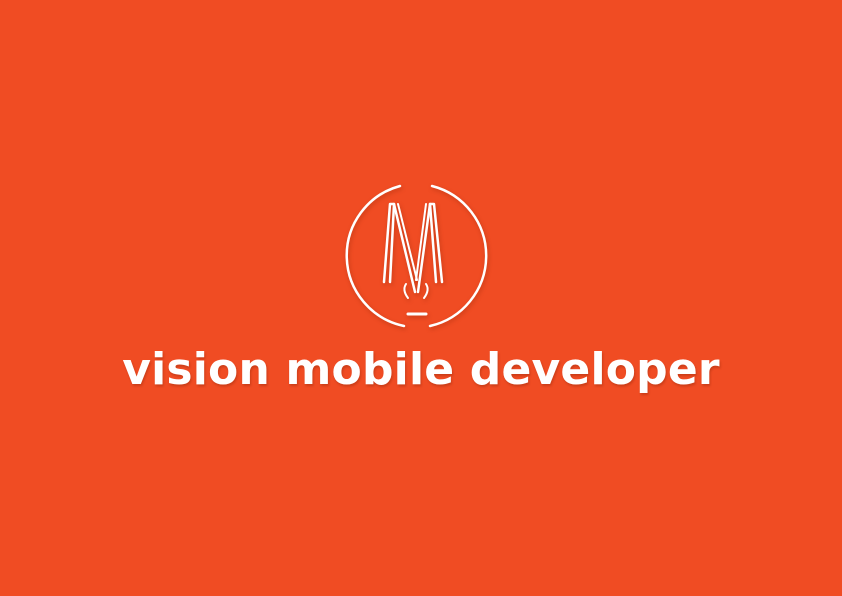  I want to click on brand-name: vision mobile developer, so click(421, 369).